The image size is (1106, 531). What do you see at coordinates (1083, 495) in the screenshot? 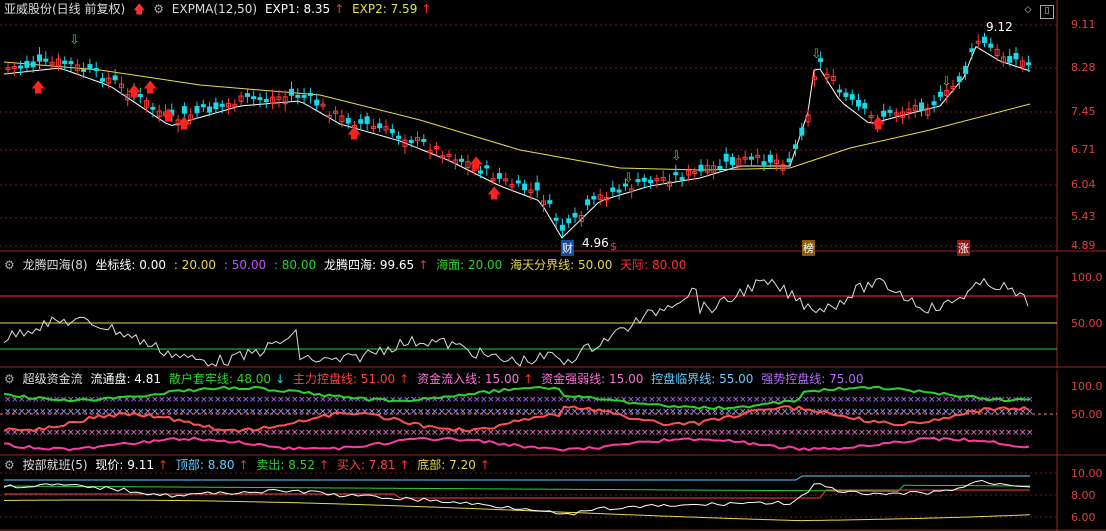
I see `axis-tick: 8.00` at bounding box center [1083, 495].